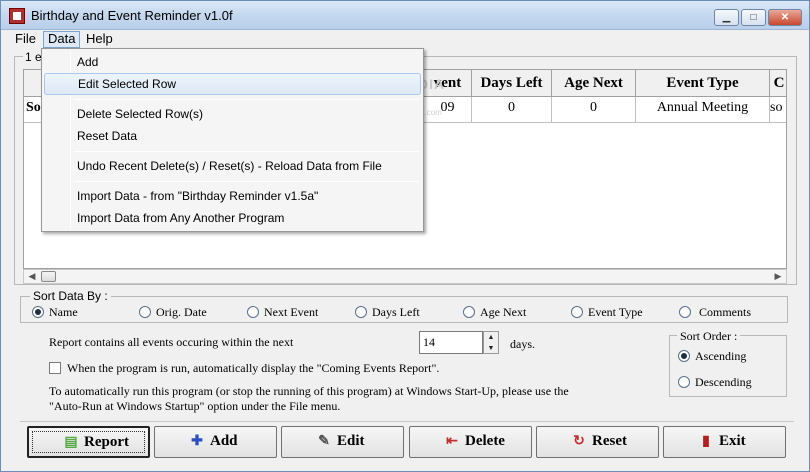  Describe the element at coordinates (291, 312) in the screenshot. I see `sort-next-event-label: Next Event` at that location.